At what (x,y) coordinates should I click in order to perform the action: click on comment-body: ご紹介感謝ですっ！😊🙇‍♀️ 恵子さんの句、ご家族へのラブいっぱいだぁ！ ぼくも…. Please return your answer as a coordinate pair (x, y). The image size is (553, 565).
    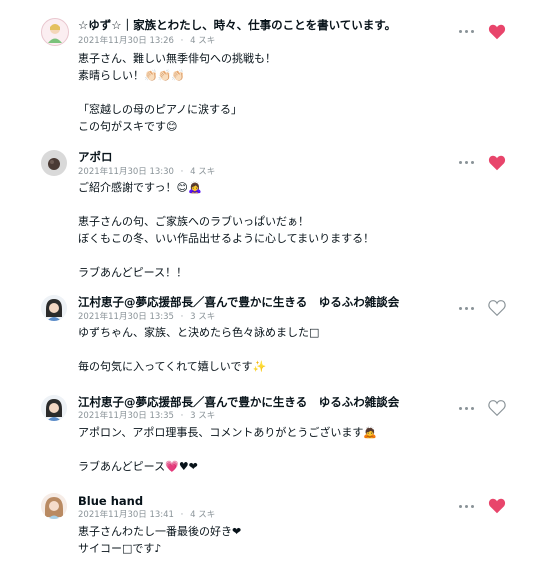
    Looking at the image, I should click on (226, 230).